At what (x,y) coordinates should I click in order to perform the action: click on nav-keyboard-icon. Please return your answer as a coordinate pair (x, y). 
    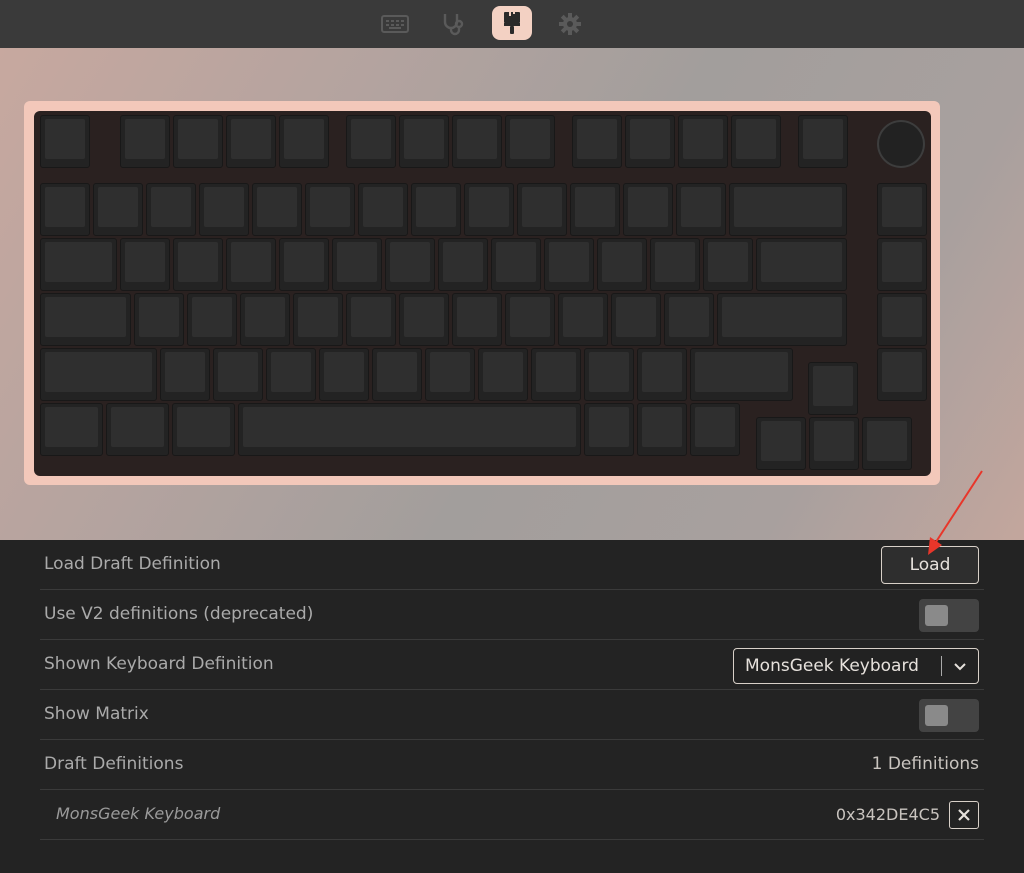
    Looking at the image, I should click on (395, 24).